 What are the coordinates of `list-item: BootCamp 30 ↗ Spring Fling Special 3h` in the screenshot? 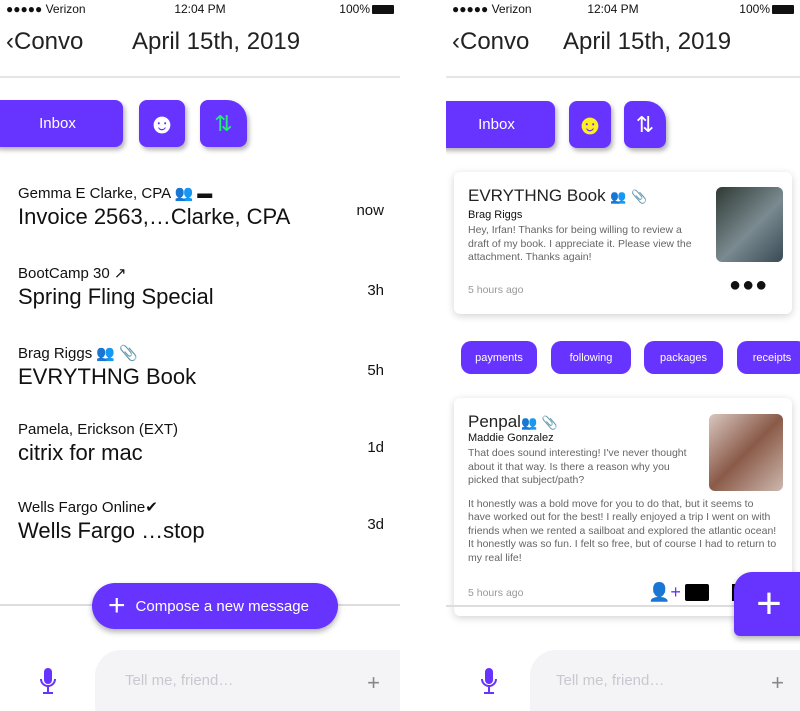 It's located at (209, 287).